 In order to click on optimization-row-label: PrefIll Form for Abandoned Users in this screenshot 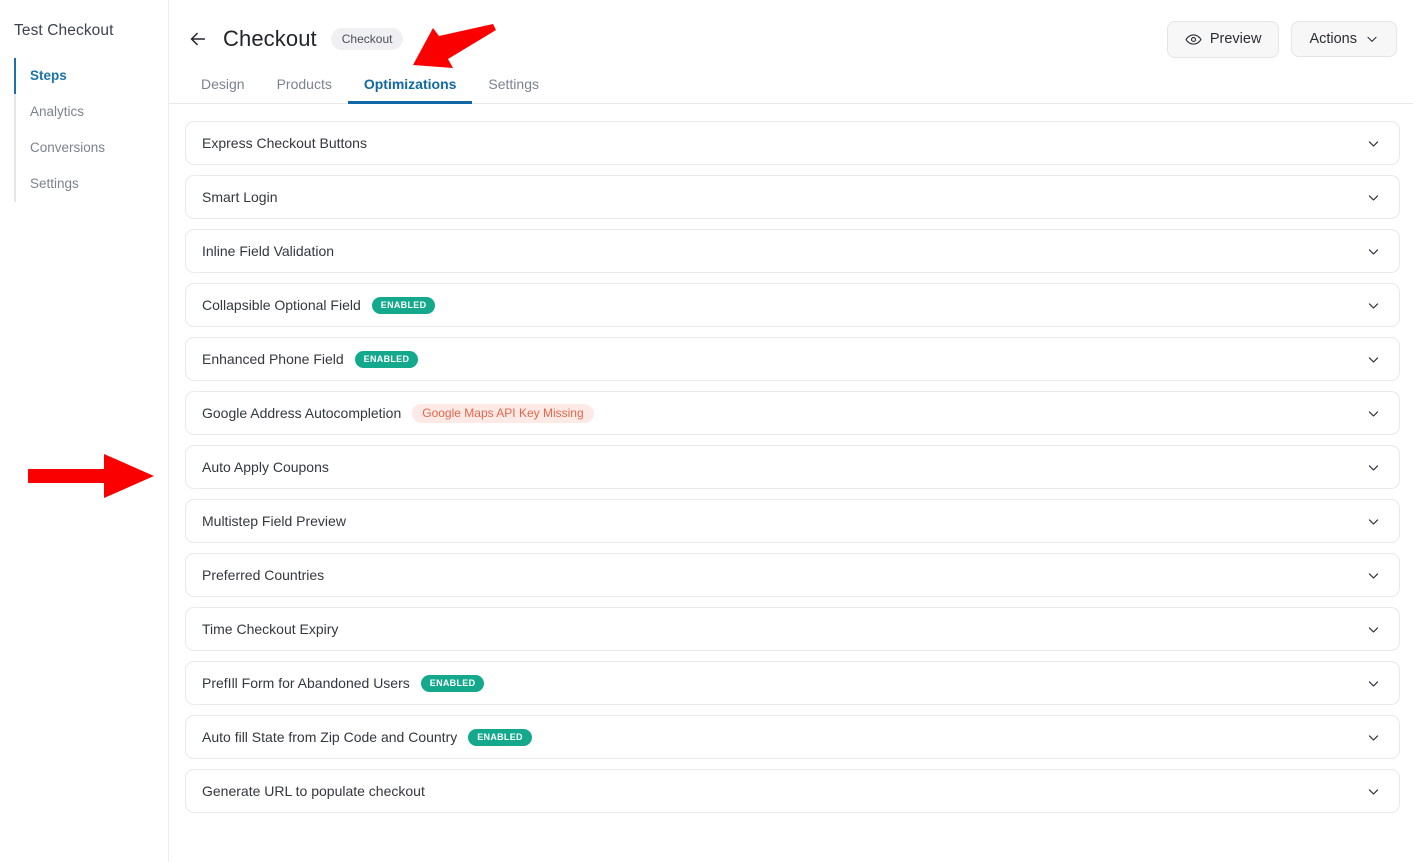, I will do `click(306, 683)`.